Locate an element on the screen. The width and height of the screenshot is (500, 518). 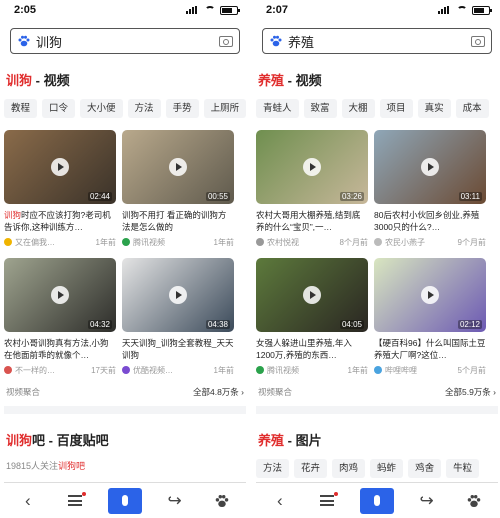
image-filter-chip: 肉鸡 is located at coordinates (349, 468).